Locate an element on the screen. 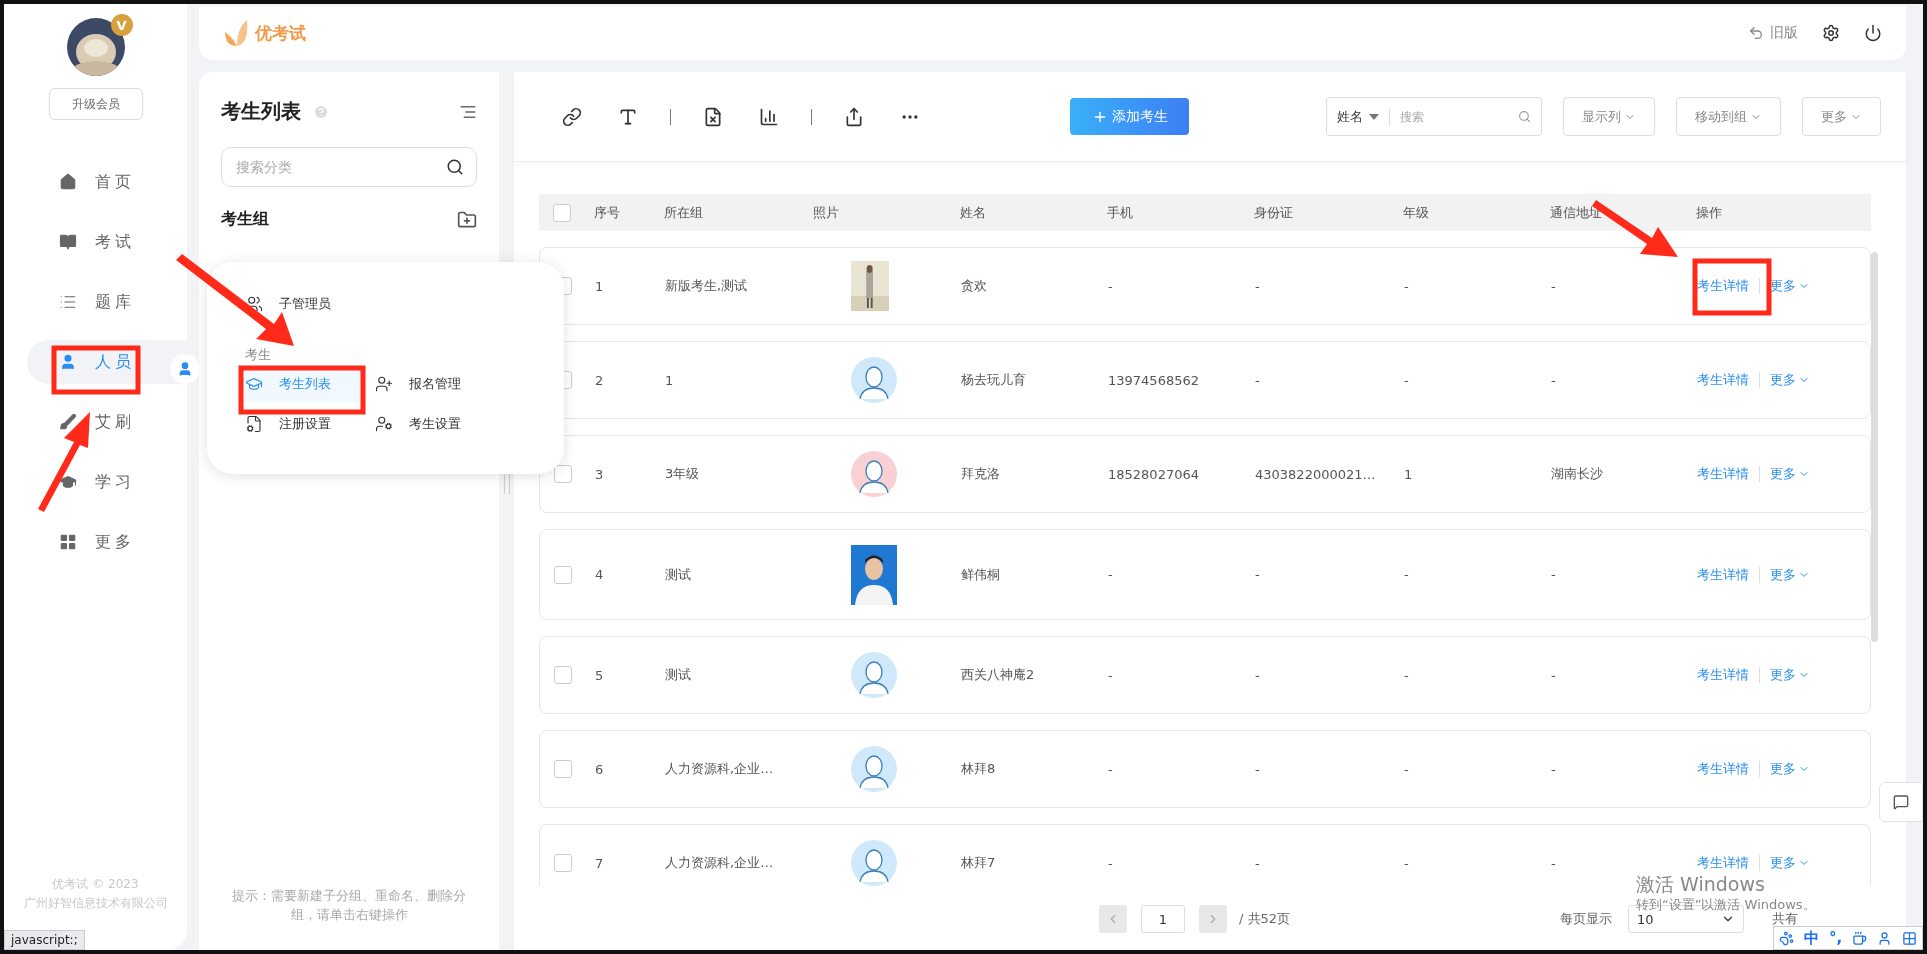  menu-item: 子管理员 is located at coordinates (382, 304).